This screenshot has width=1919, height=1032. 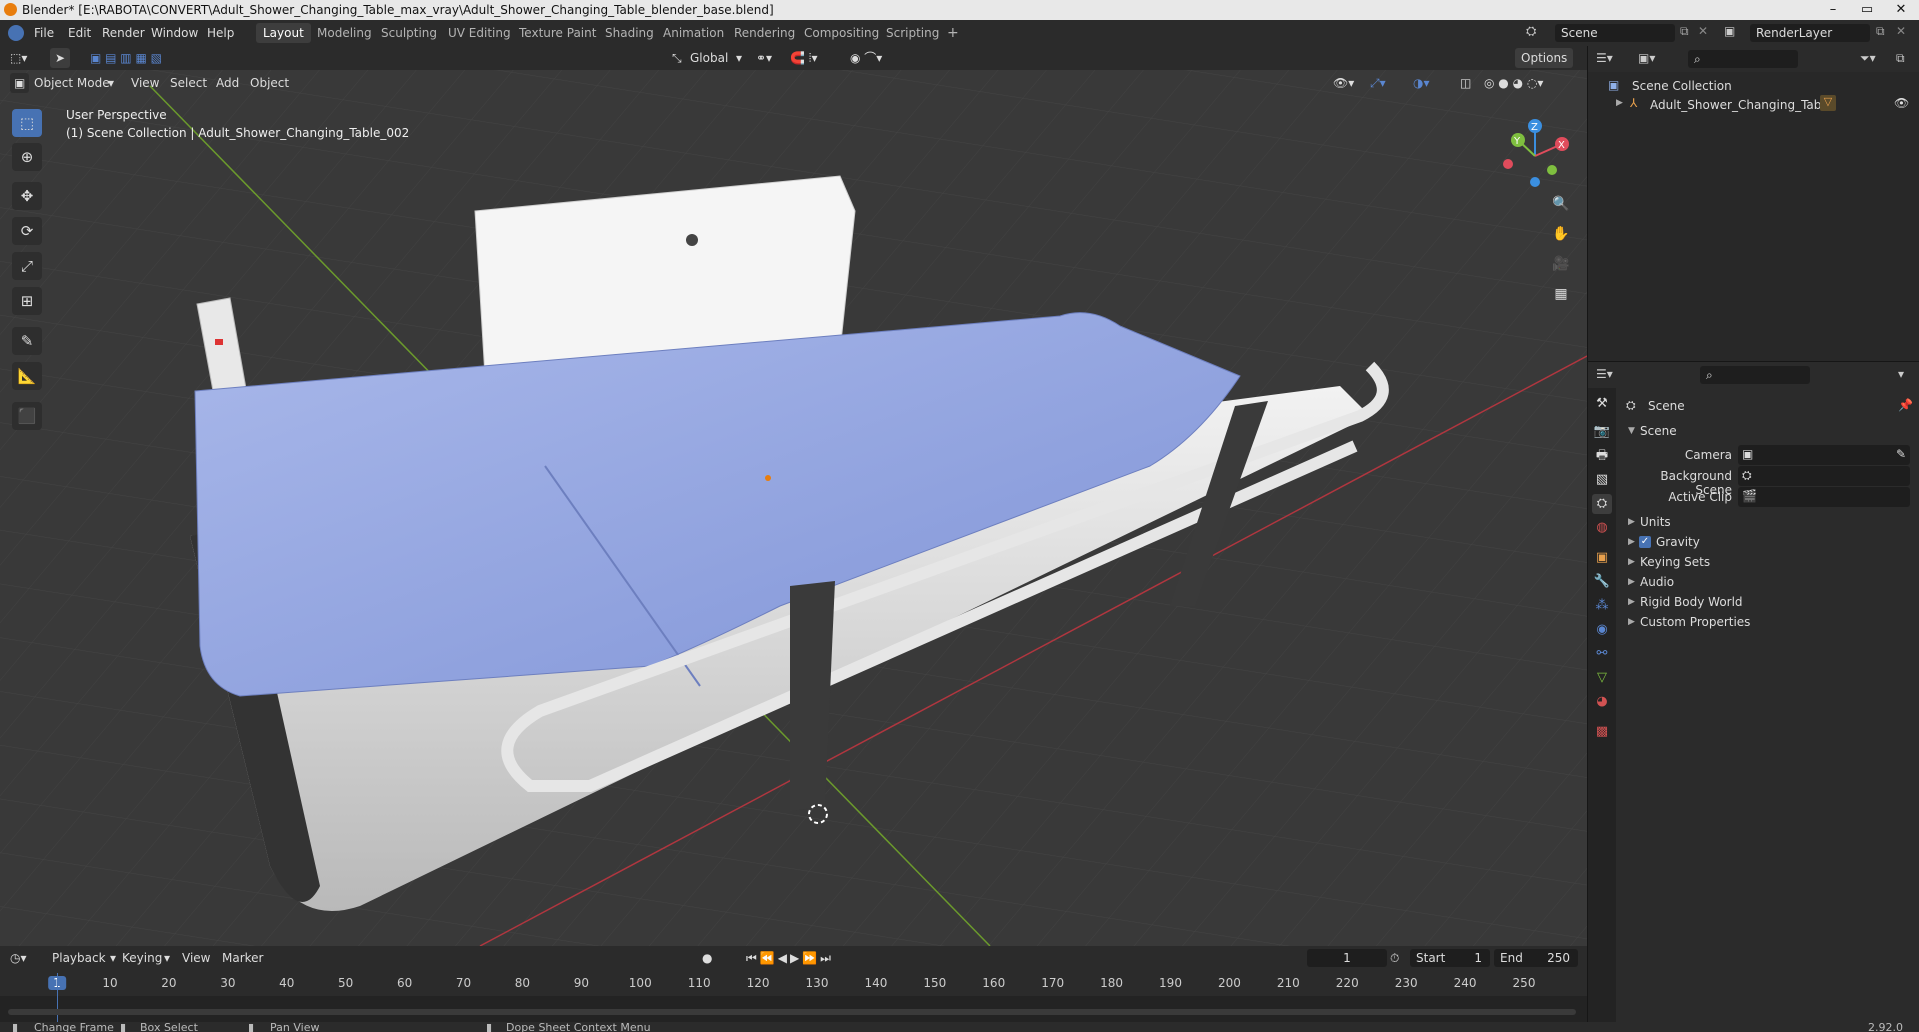 I want to click on material-tab-icon: ◕, so click(x=1602, y=702).